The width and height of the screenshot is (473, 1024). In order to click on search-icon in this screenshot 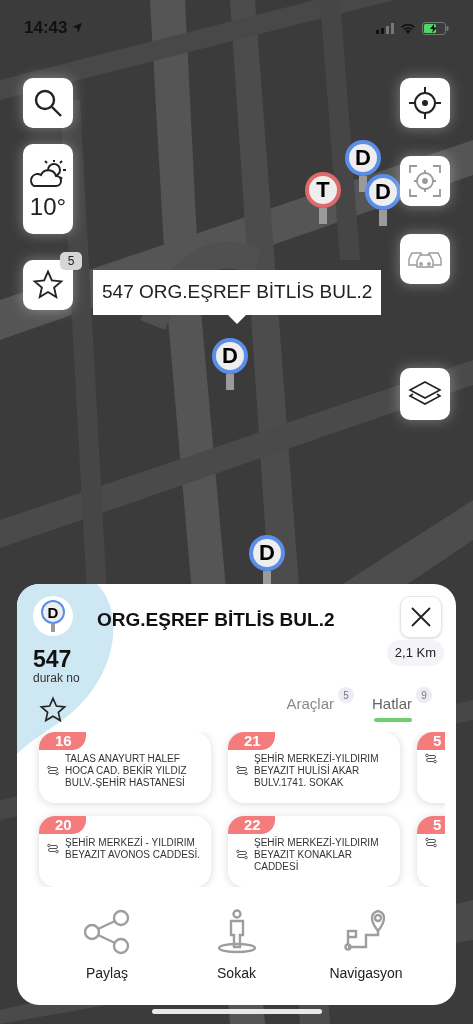, I will do `click(48, 103)`.